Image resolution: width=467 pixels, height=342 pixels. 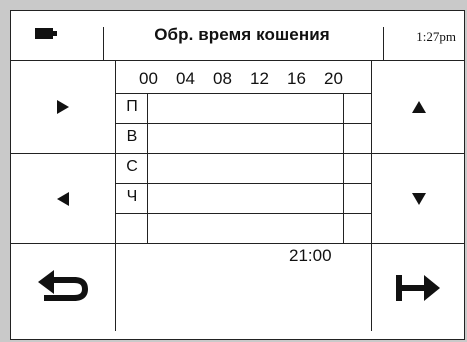 I want to click on hour-header: 00 04 08 12 16 20, so click(x=250, y=79).